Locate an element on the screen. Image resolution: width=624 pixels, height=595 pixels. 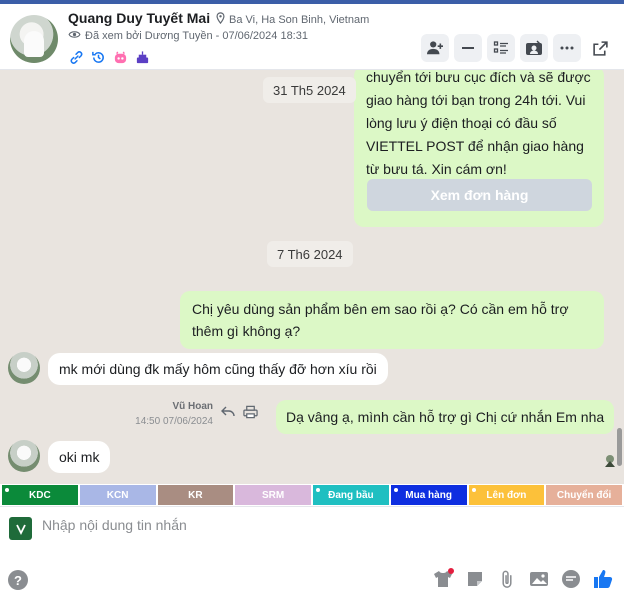
tag-label: KDC is located at coordinates (40, 495).